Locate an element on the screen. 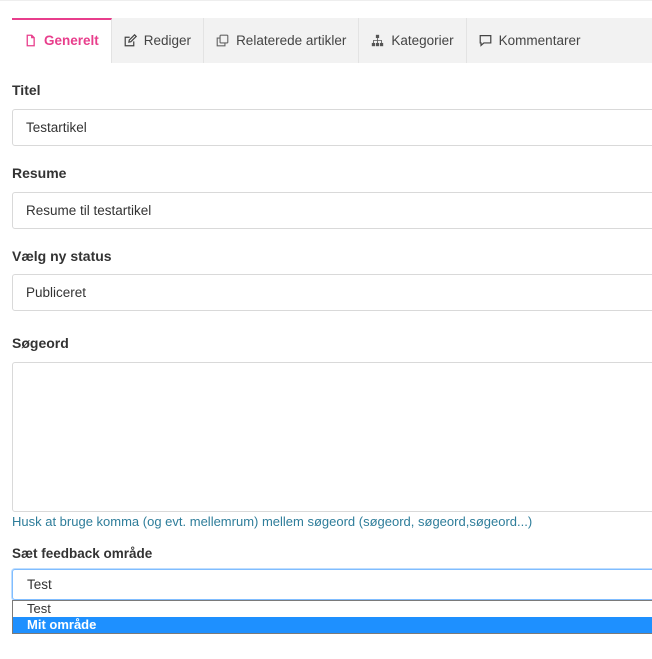  dropdown-option-test: Test is located at coordinates (332, 609).